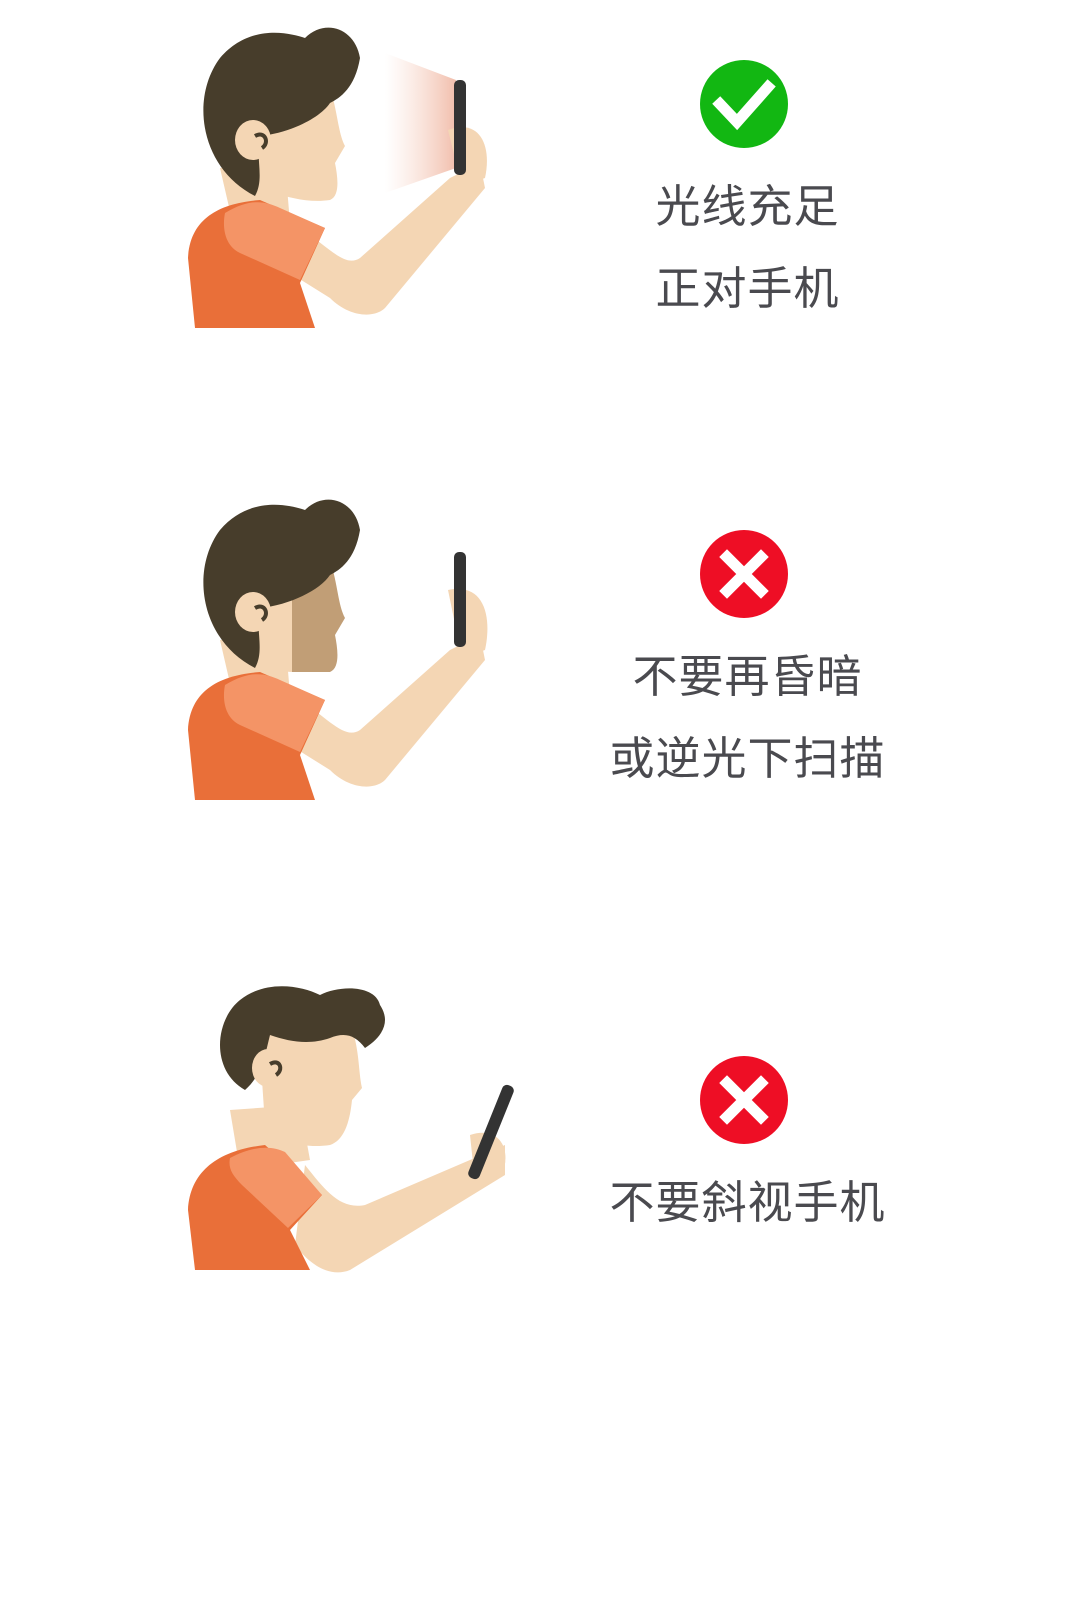  Describe the element at coordinates (747, 206) in the screenshot. I see `caption-line-1: 光线充足` at that location.